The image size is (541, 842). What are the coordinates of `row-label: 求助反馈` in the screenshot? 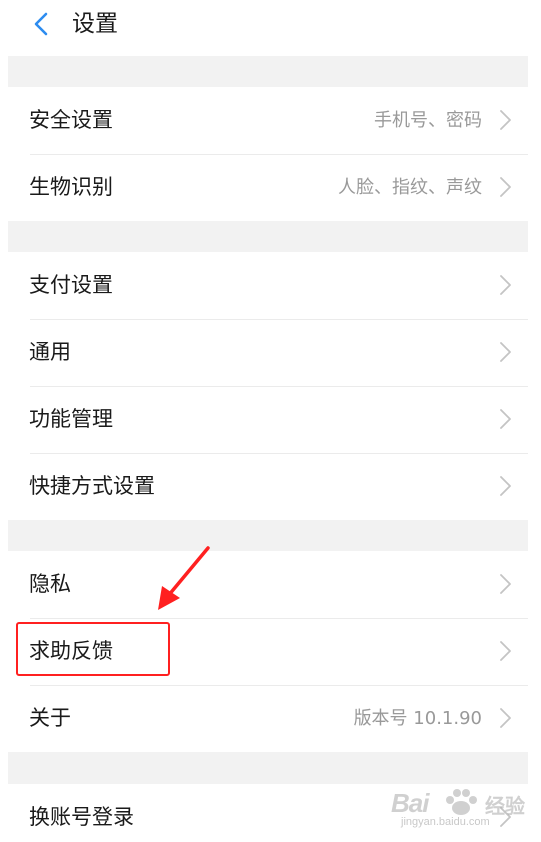 It's located at (71, 651).